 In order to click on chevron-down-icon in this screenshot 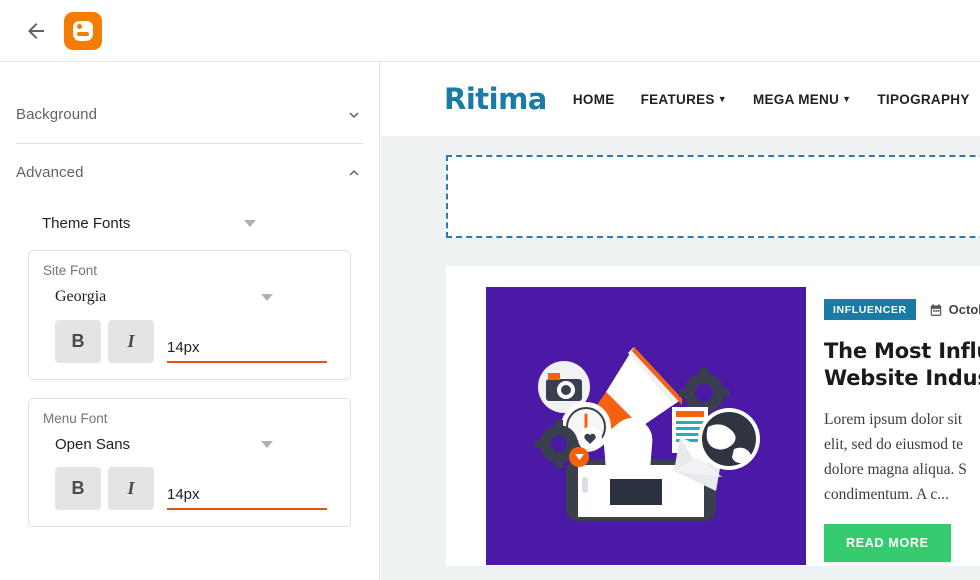, I will do `click(354, 114)`.